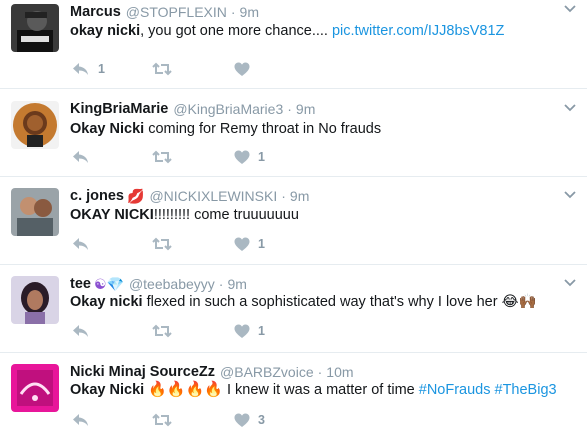  I want to click on user-handle: @teebabeyyy, so click(172, 284).